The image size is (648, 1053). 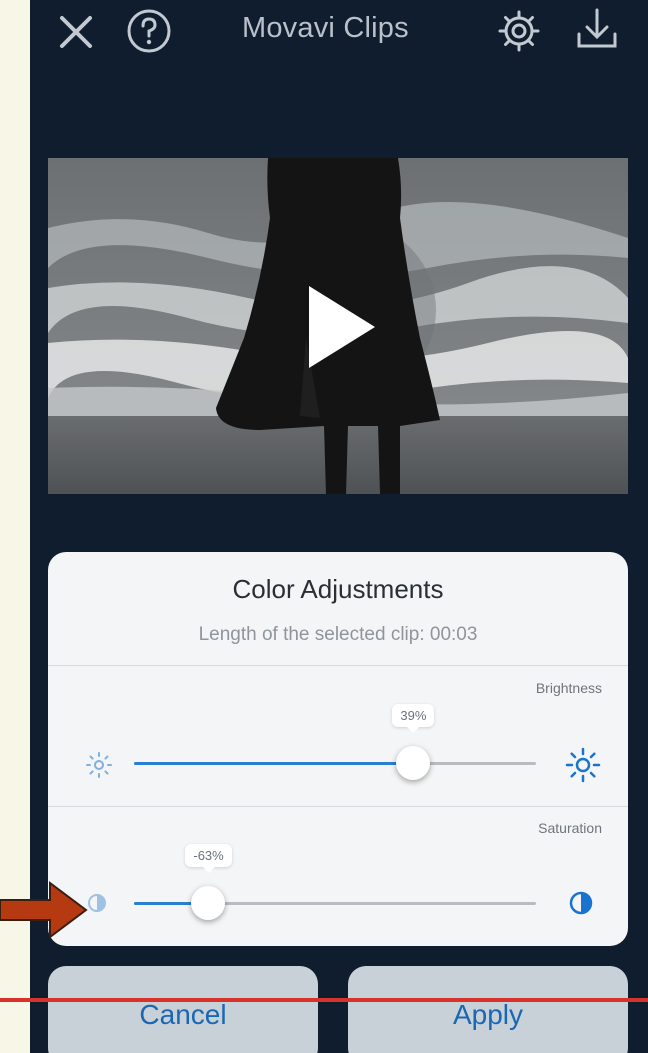 I want to click on annotation-red-line, so click(x=324, y=1000).